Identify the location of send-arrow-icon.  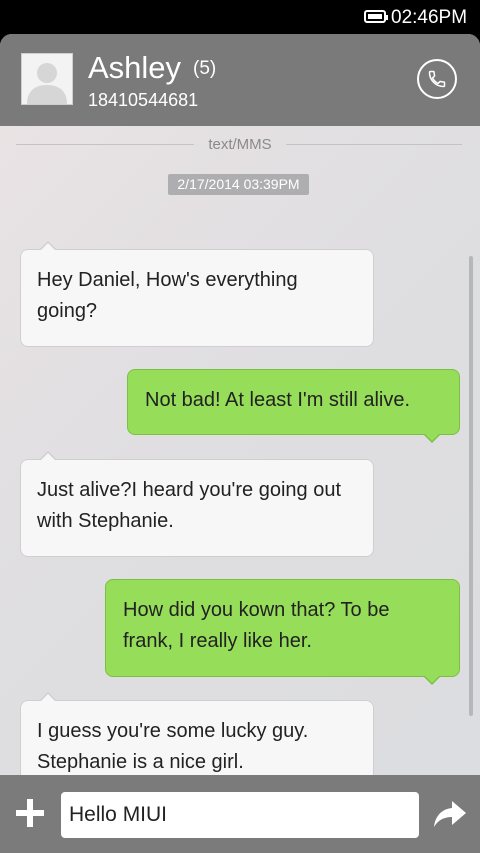
(450, 814).